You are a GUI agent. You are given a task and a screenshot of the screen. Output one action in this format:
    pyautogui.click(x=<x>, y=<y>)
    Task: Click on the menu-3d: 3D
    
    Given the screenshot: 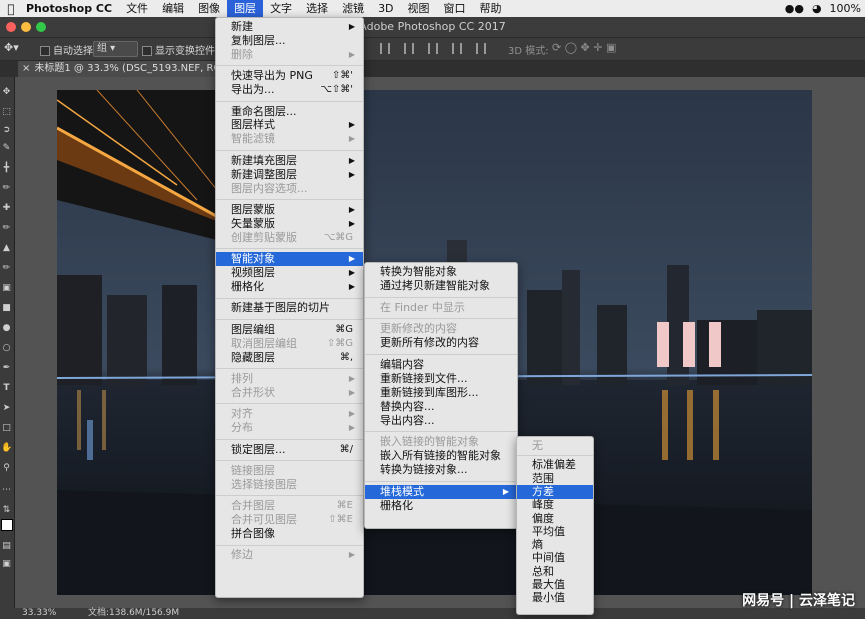 What is the action you would take?
    pyautogui.click(x=385, y=8)
    